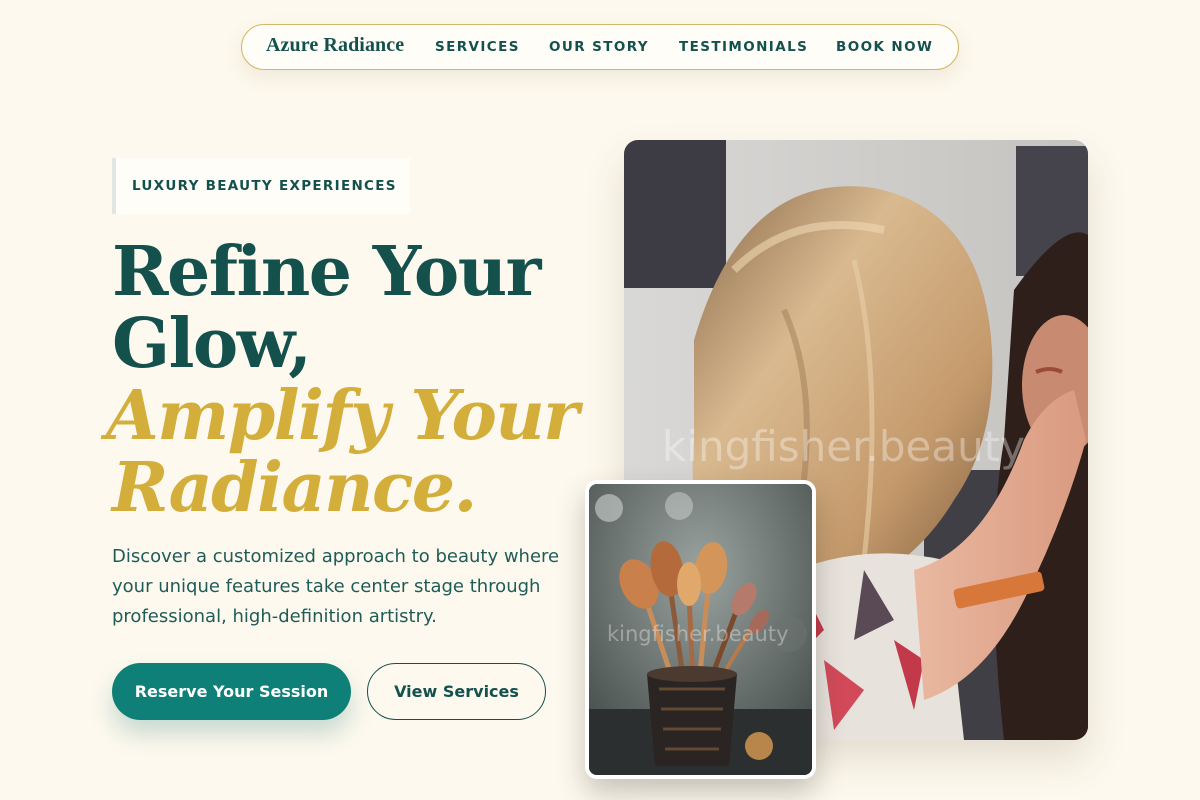 The height and width of the screenshot is (800, 1200). I want to click on reserve-session-button: Reserve Your Session, so click(231, 691).